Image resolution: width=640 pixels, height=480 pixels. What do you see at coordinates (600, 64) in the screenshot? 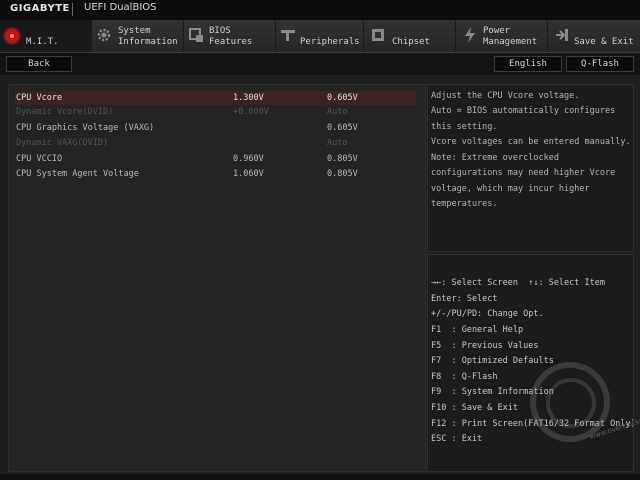
I see `qflash-button: Q-Flash` at bounding box center [600, 64].